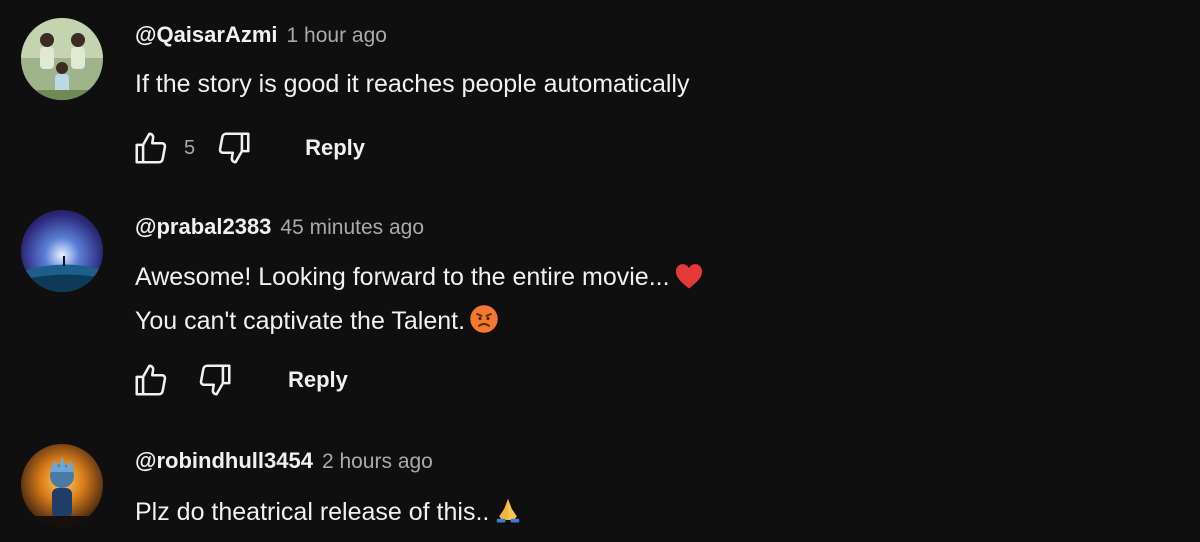  I want to click on comment-author: @robindhull3454, so click(224, 461).